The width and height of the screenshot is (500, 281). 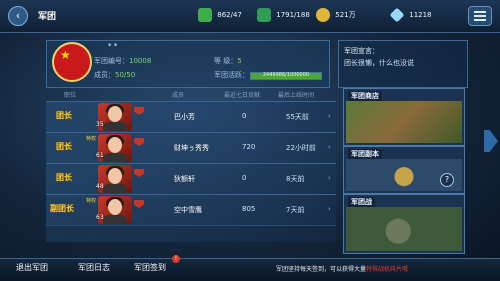 What do you see at coordinates (184, 117) in the screenshot?
I see `member-name: 巴小芳` at bounding box center [184, 117].